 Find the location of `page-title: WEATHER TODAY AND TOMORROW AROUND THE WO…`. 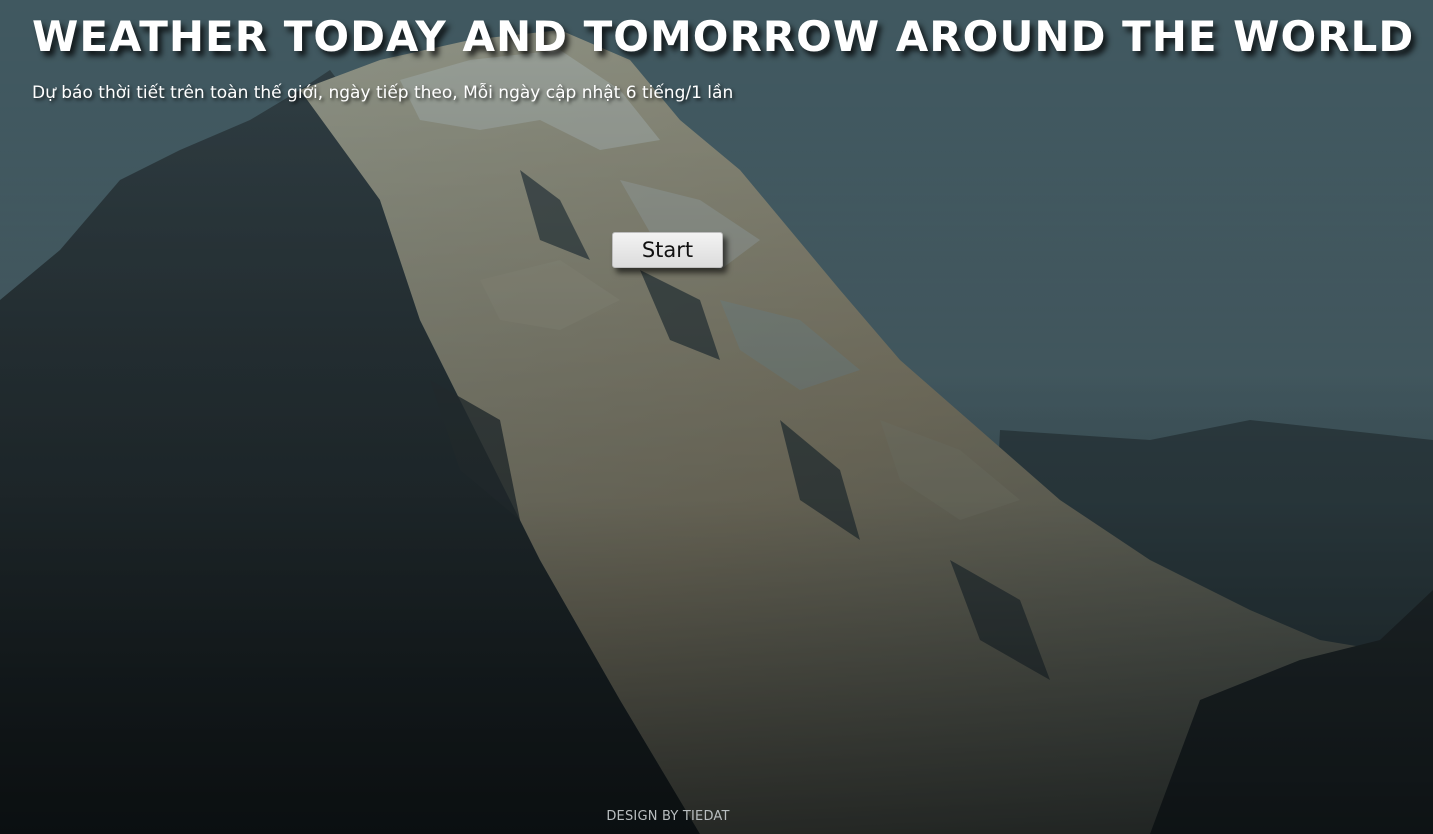

page-title: WEATHER TODAY AND TOMORROW AROUND THE WO… is located at coordinates (723, 36).